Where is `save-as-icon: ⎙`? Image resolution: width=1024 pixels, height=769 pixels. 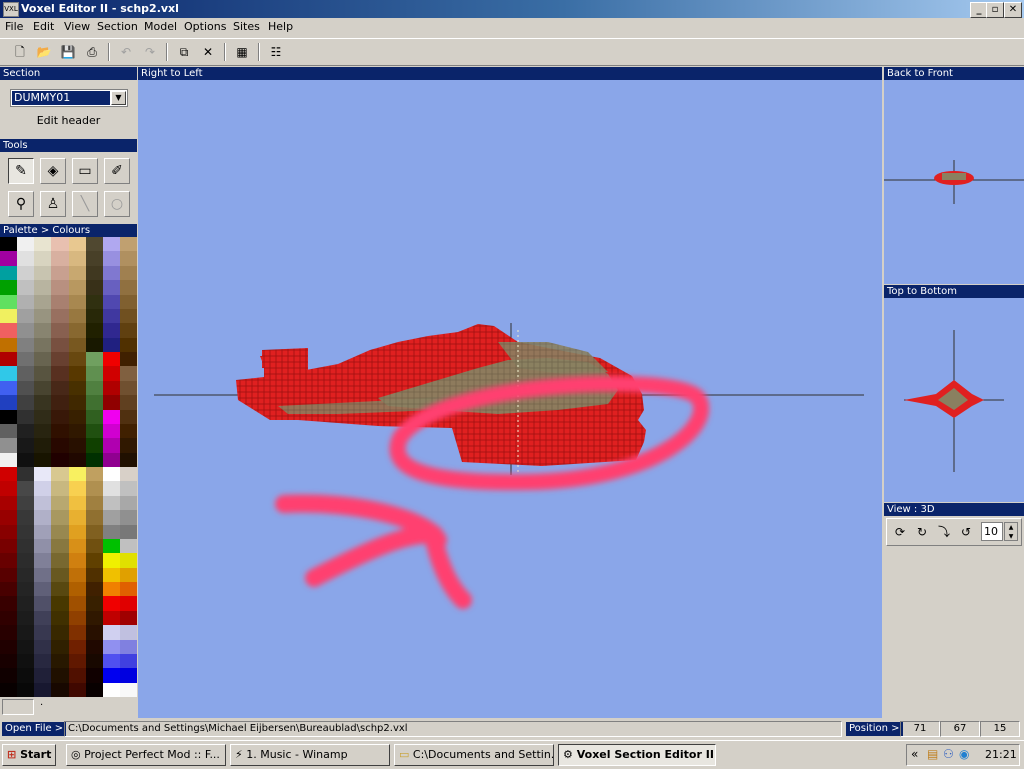 save-as-icon: ⎙ is located at coordinates (92, 52).